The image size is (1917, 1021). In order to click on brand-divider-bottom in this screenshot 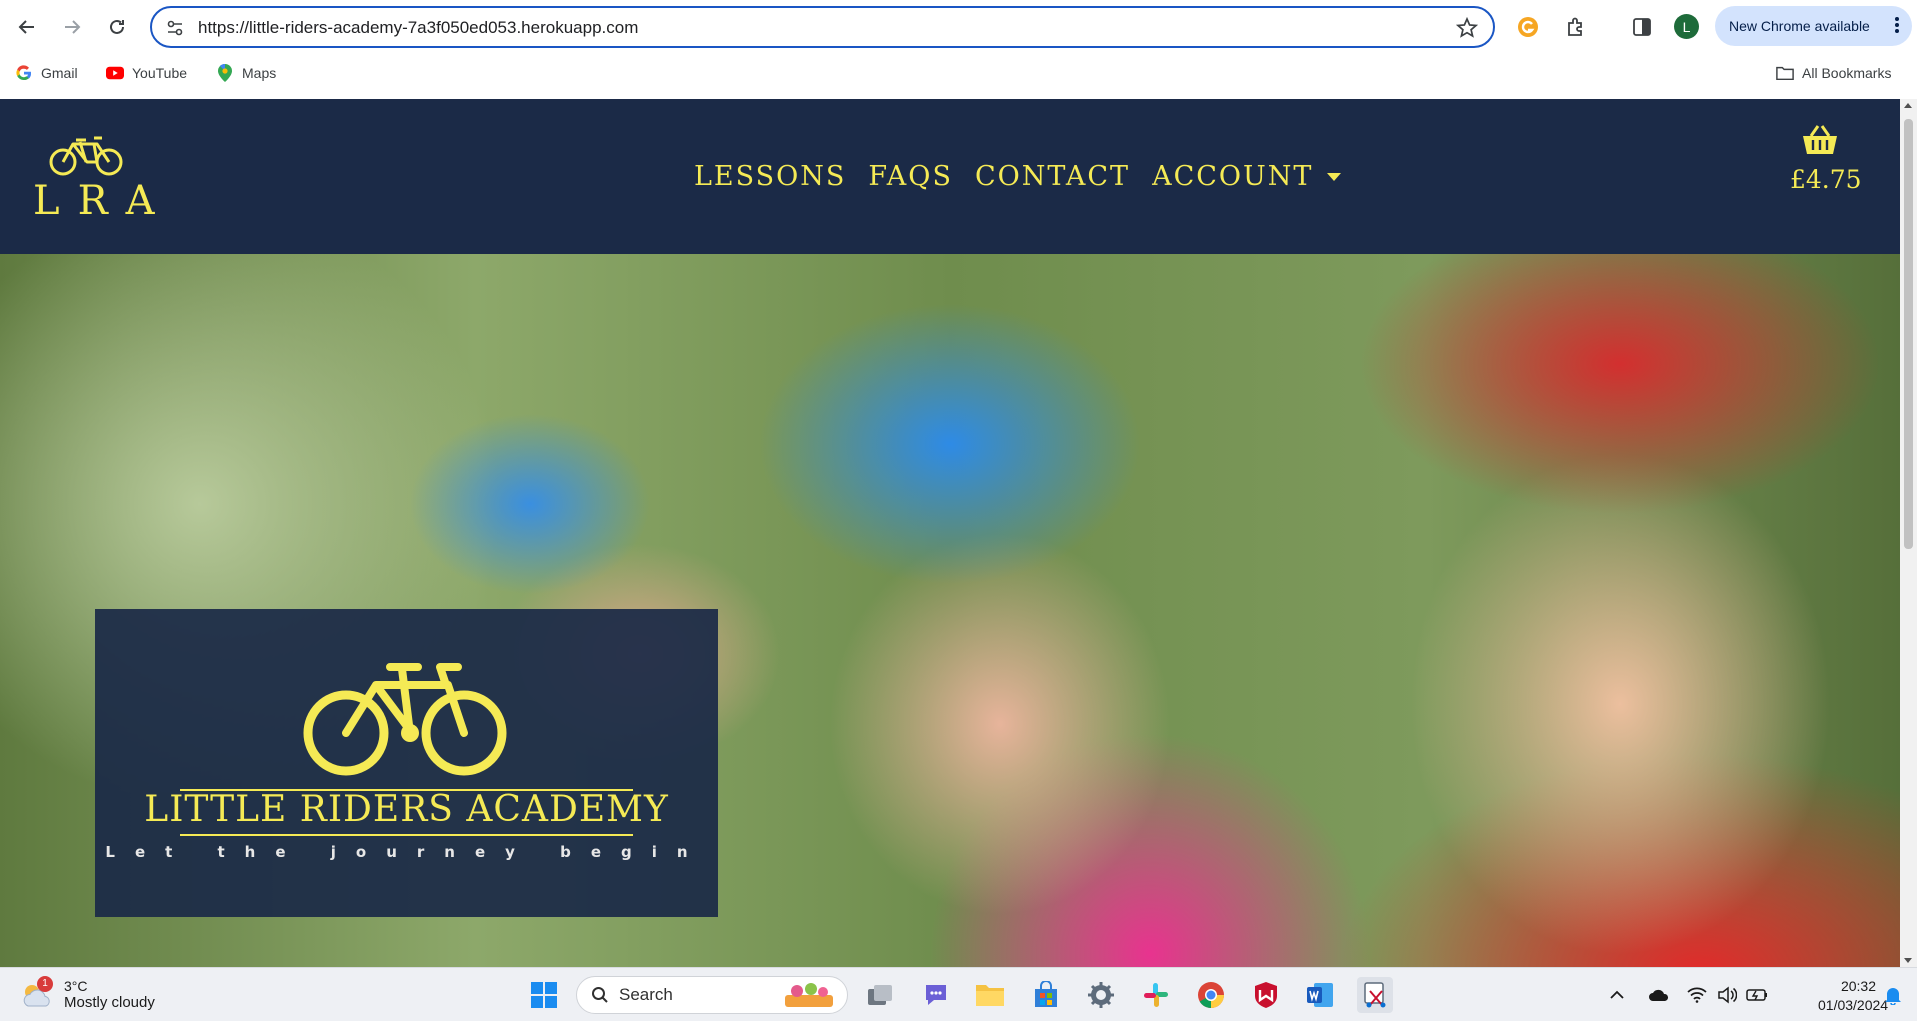, I will do `click(406, 835)`.